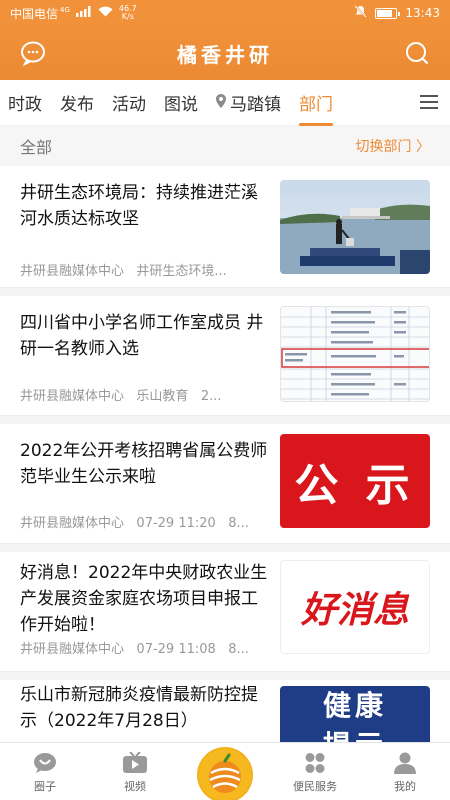 The height and width of the screenshot is (800, 450). Describe the element at coordinates (388, 13) in the screenshot. I see `battery-icon` at that location.